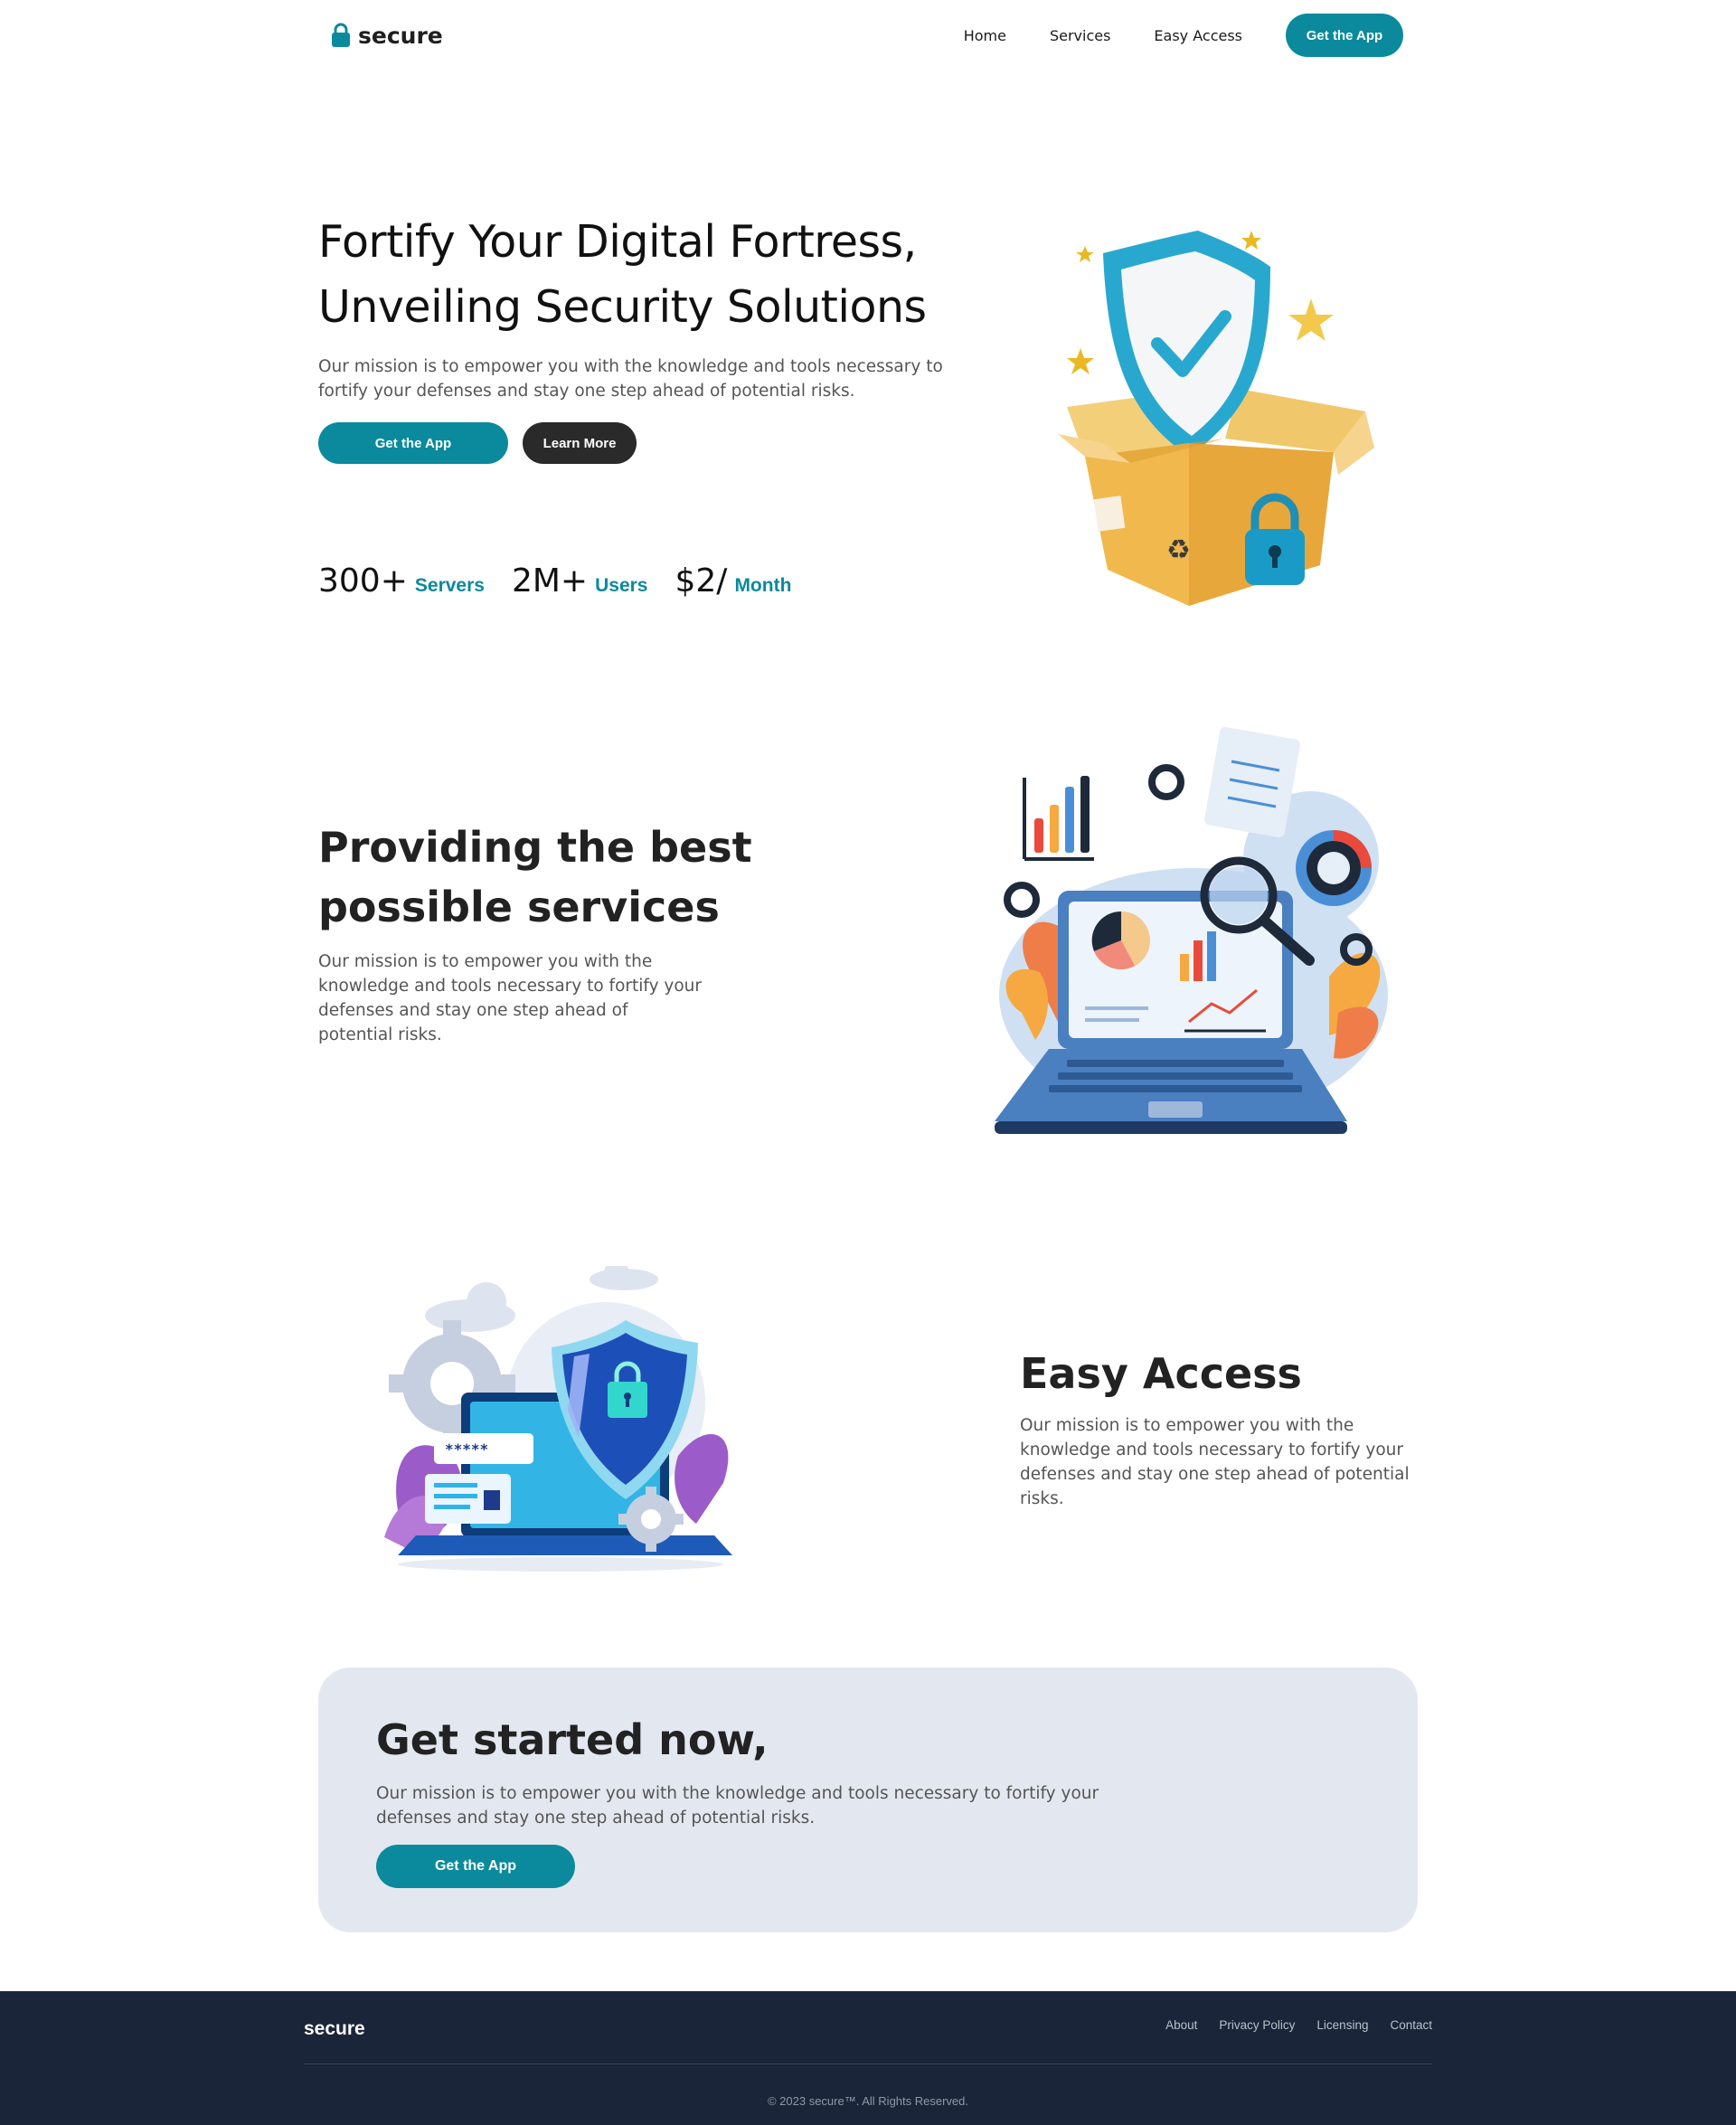 The width and height of the screenshot is (1736, 2125). Describe the element at coordinates (623, 307) in the screenshot. I see `hero-title-line2: Unveiling Security Solutions` at that location.